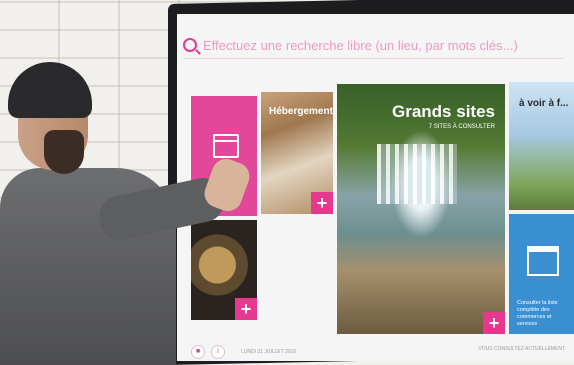  What do you see at coordinates (64, 152) in the screenshot?
I see `person-beard` at bounding box center [64, 152].